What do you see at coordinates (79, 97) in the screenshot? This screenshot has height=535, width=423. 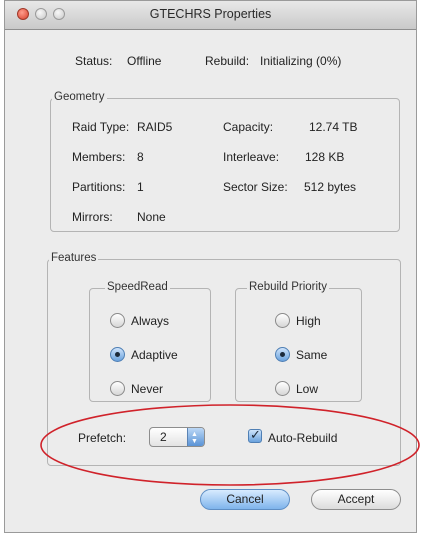 I see `geometry-legend: Geometry` at bounding box center [79, 97].